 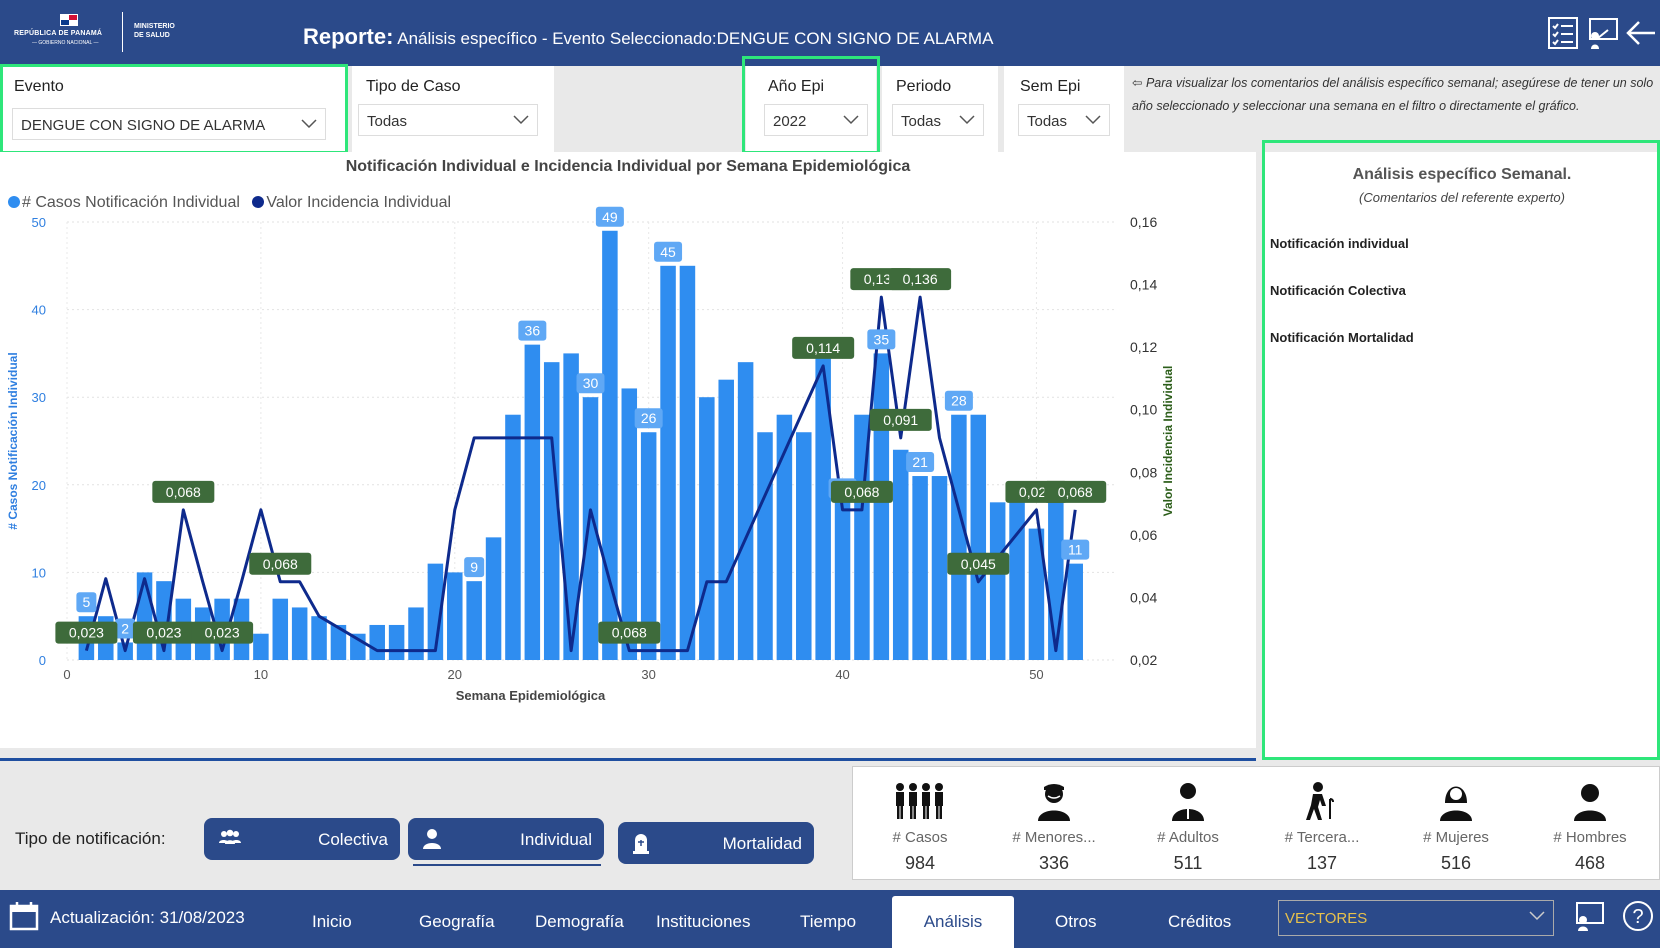 What do you see at coordinates (302, 839) in the screenshot?
I see `colectiva-button: Colectiva` at bounding box center [302, 839].